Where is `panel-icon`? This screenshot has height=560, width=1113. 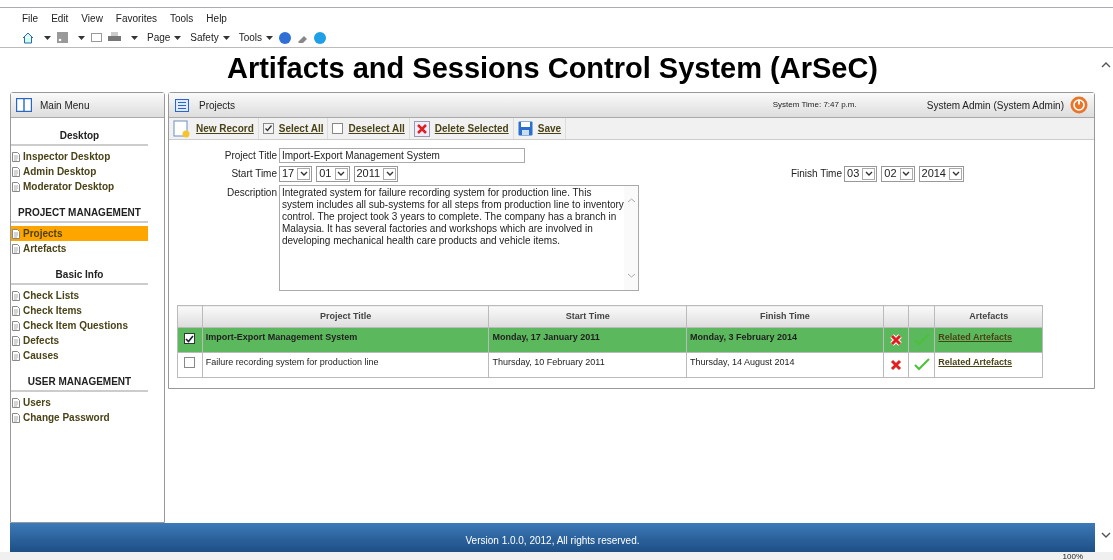
panel-icon is located at coordinates (24, 105).